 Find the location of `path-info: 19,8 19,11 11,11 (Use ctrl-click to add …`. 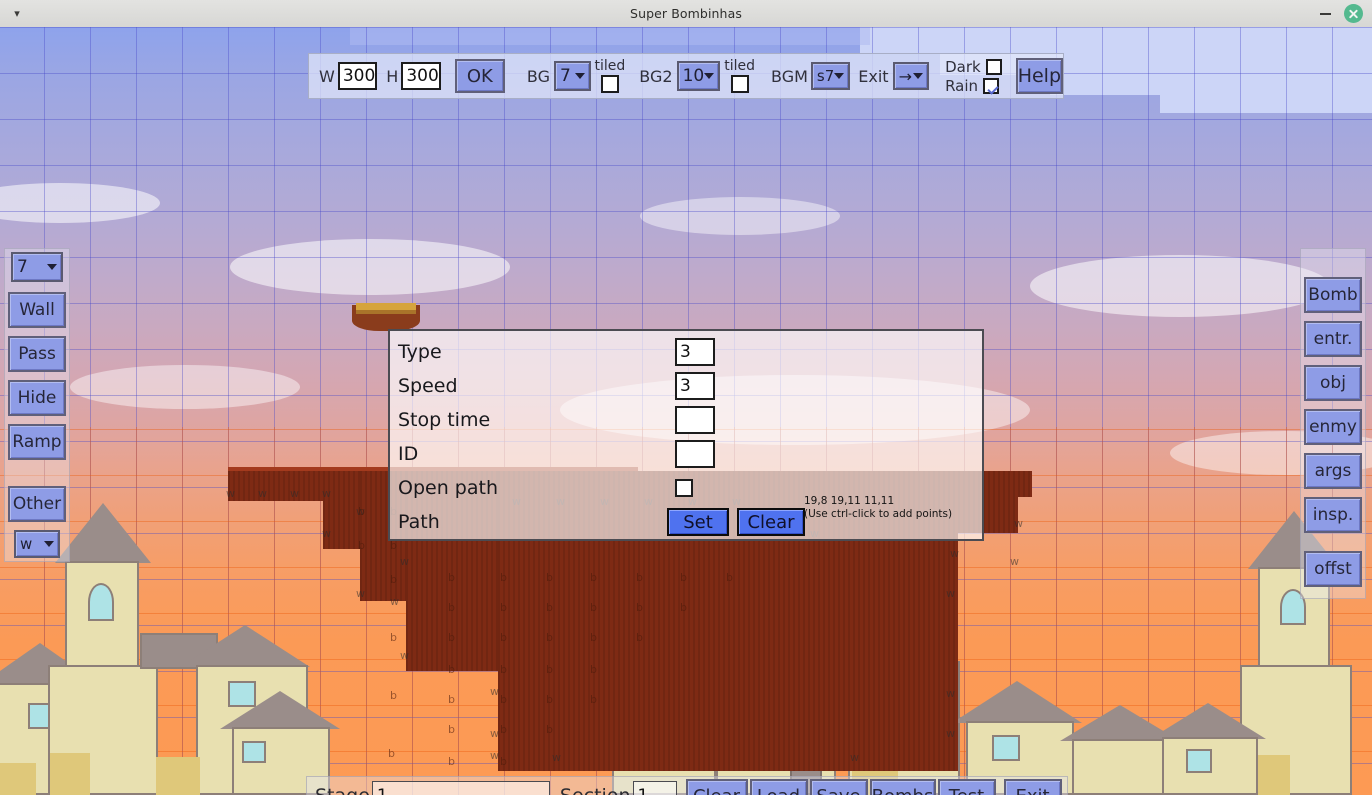

path-info: 19,8 19,11 11,11 (Use ctrl-click to add … is located at coordinates (878, 508).